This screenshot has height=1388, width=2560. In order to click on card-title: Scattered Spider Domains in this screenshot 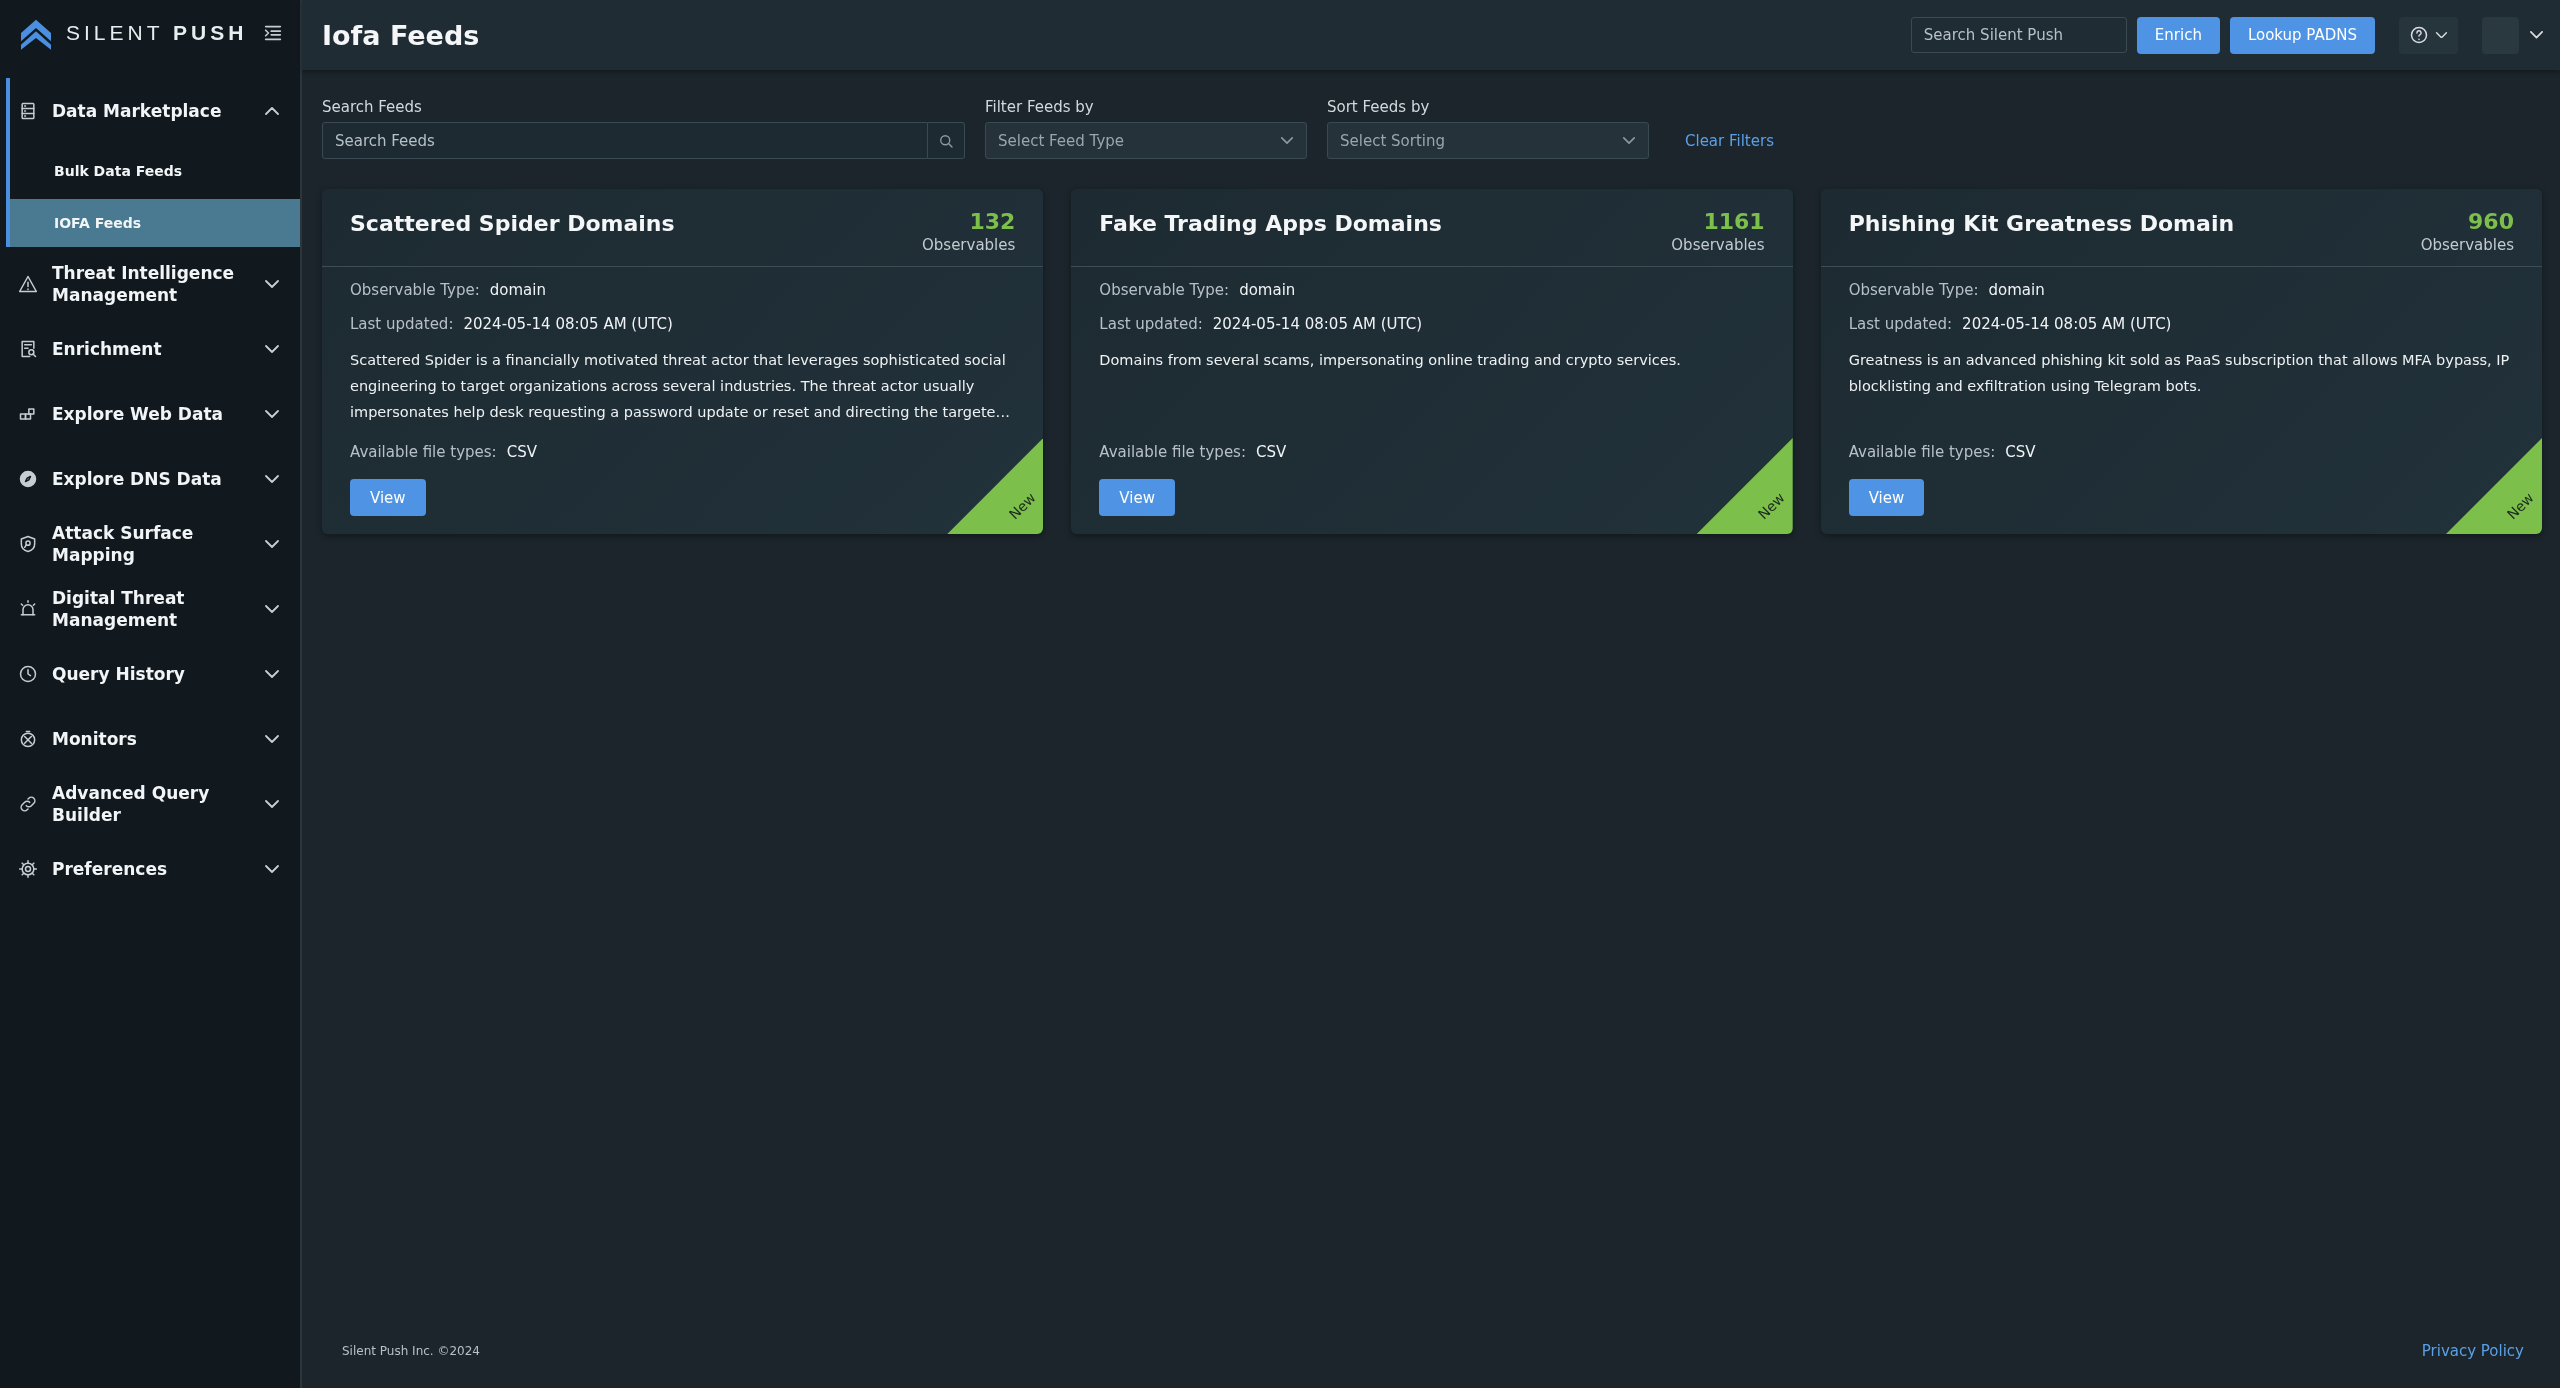, I will do `click(512, 223)`.